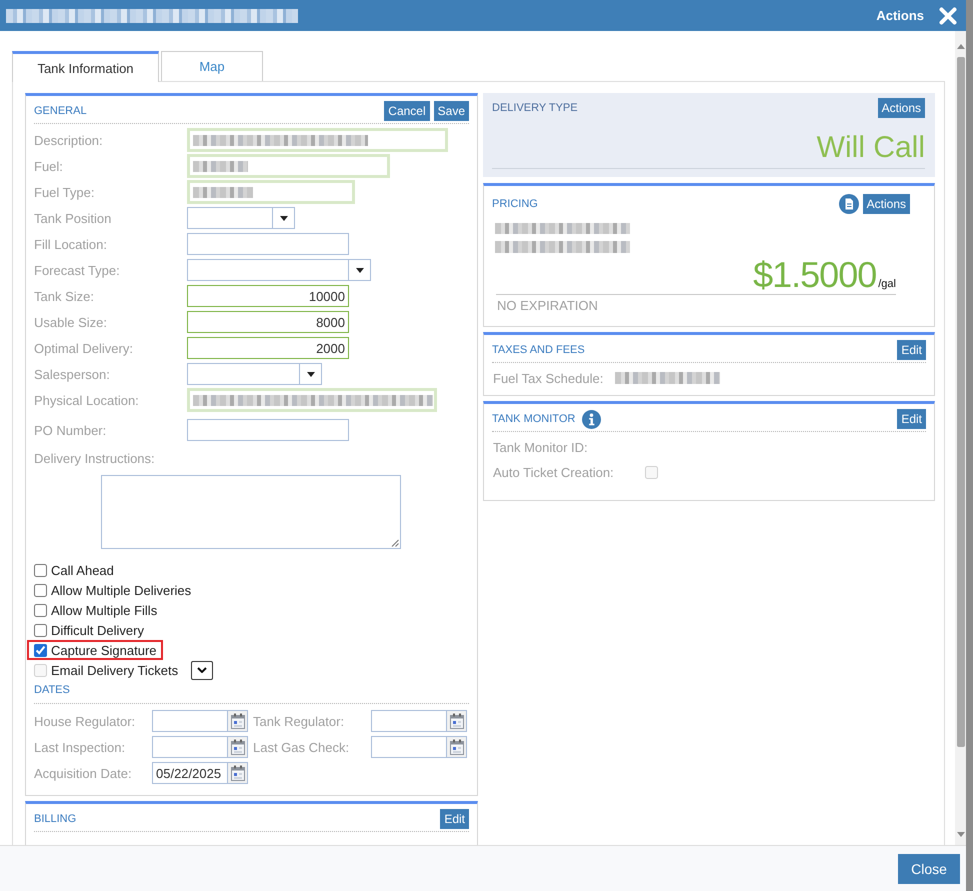 The height and width of the screenshot is (891, 973). I want to click on section-title: BILLING, so click(55, 819).